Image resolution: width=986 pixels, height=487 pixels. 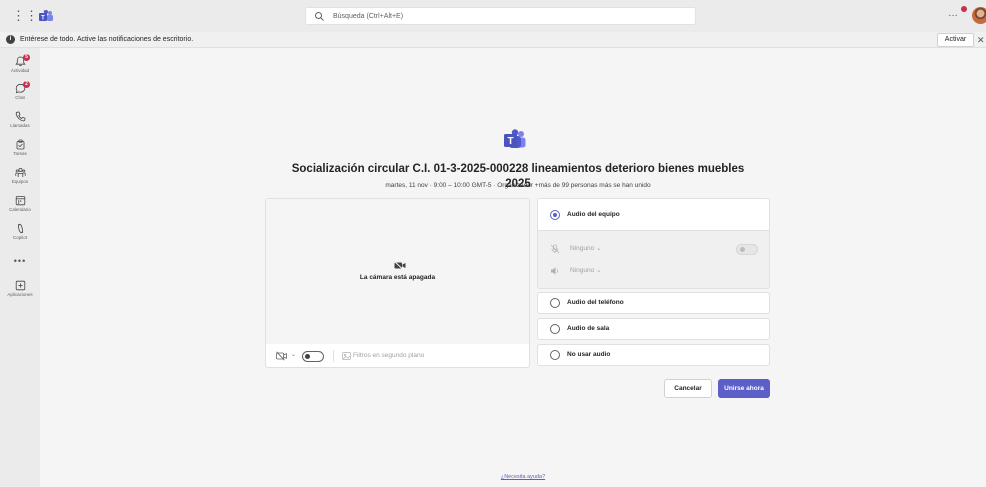 What do you see at coordinates (744, 388) in the screenshot?
I see `join-now-button: Unirse ahora` at bounding box center [744, 388].